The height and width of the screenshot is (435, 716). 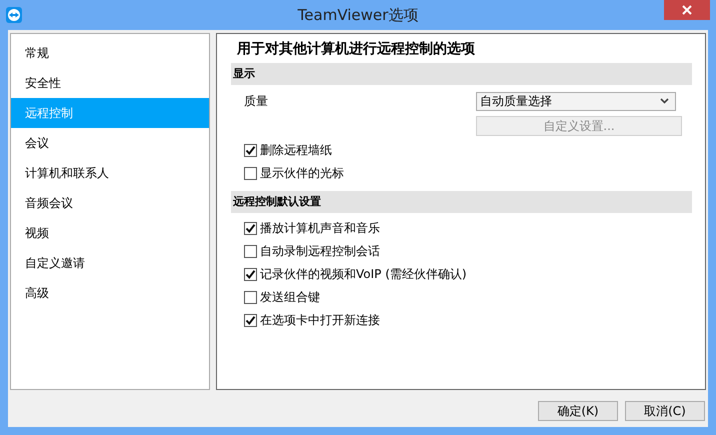 I want to click on close-button, so click(x=687, y=10).